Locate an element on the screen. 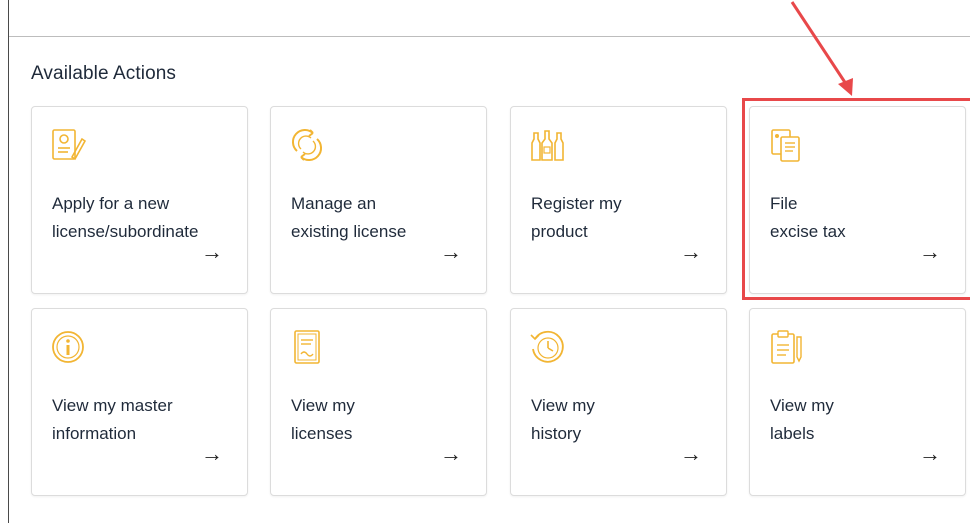 Image resolution: width=970 pixels, height=523 pixels. card-label: Manage an existing license is located at coordinates (349, 217).